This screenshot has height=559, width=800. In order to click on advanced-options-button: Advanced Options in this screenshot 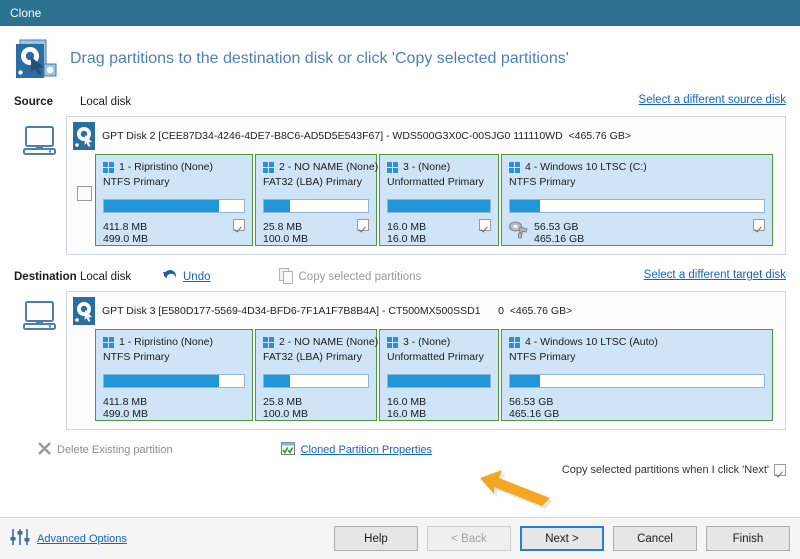, I will do `click(68, 538)`.